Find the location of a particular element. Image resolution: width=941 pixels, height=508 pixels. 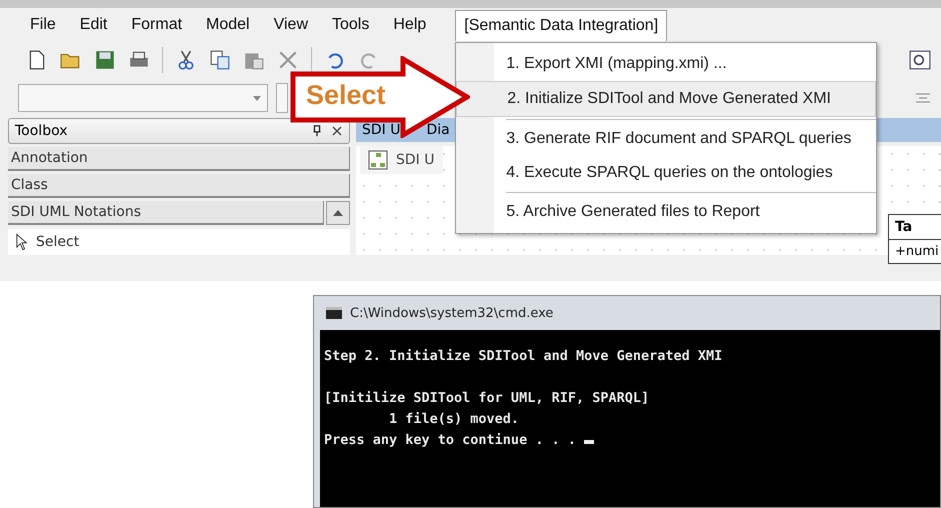

panel-title: Toolbox is located at coordinates (41, 131).